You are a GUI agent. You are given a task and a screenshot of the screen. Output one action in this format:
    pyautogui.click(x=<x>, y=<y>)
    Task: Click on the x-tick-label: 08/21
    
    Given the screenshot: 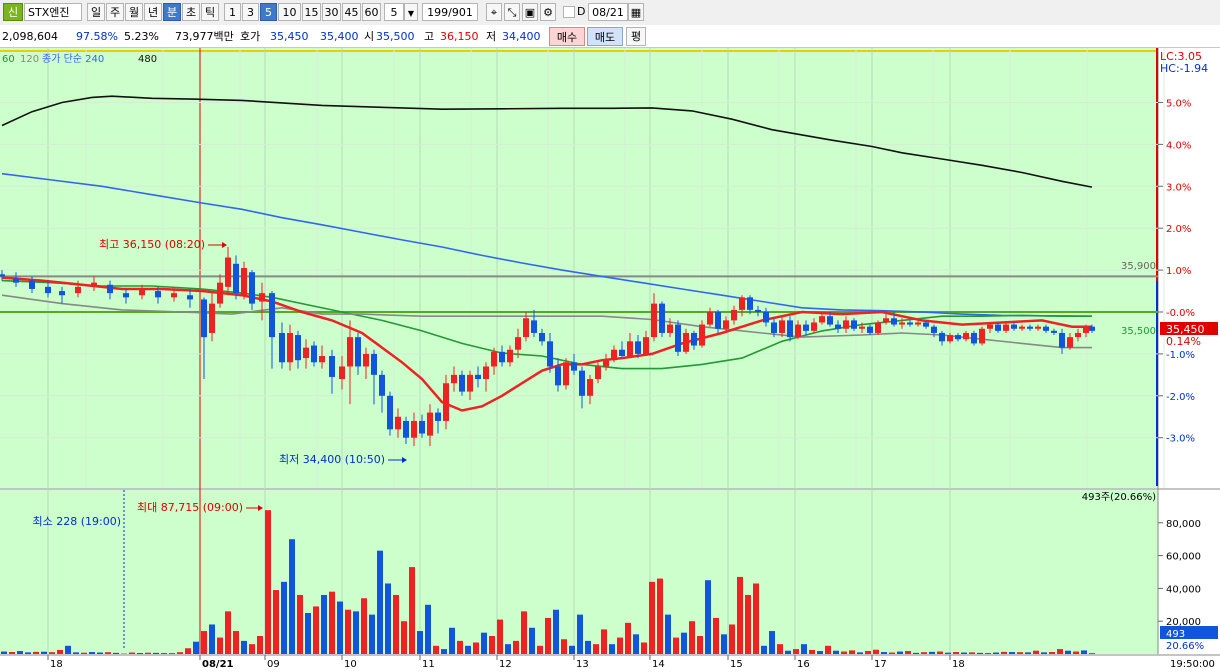 What is the action you would take?
    pyautogui.click(x=218, y=664)
    